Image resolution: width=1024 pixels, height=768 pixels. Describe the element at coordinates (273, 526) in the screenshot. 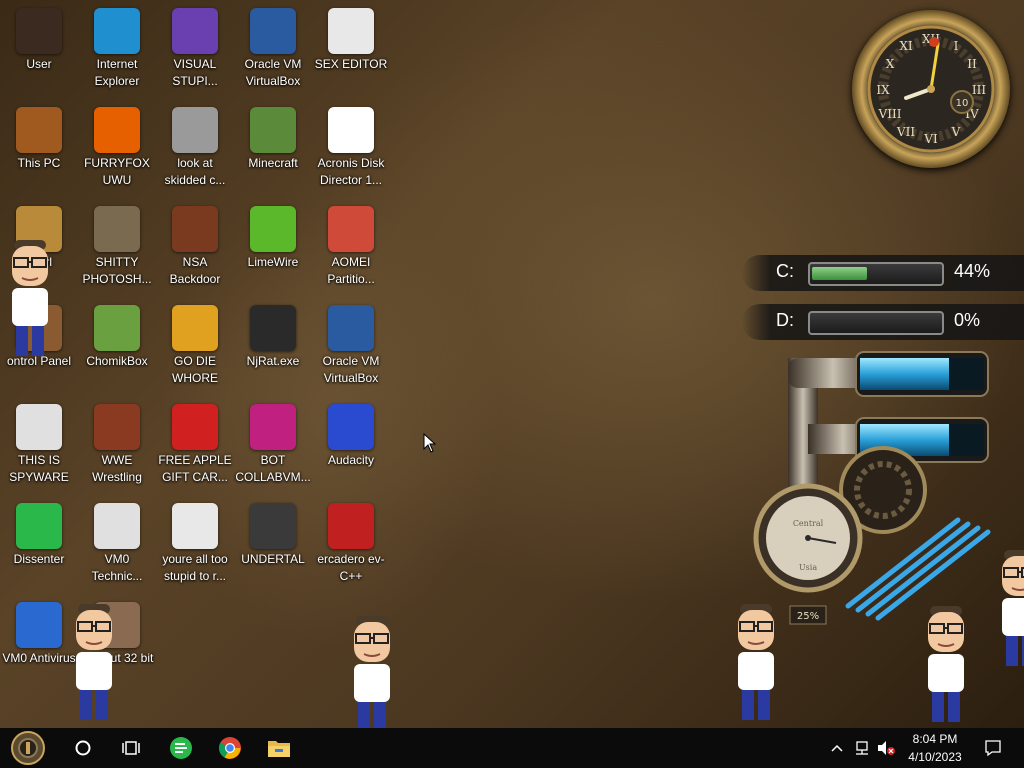

I see `unity-icon` at that location.